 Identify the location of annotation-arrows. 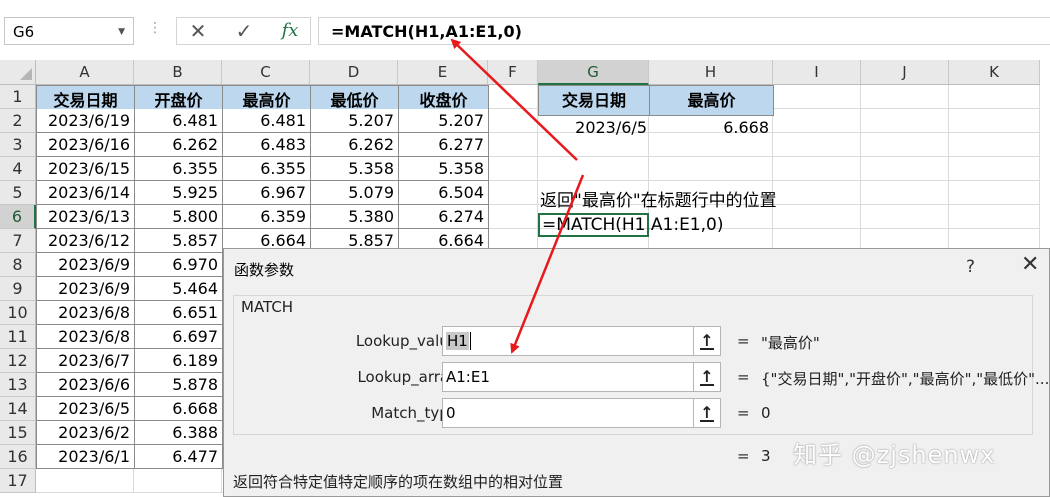
(517, 196).